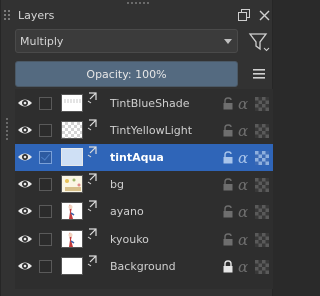 The width and height of the screenshot is (320, 296). Describe the element at coordinates (259, 42) in the screenshot. I see `filter-icon` at that location.